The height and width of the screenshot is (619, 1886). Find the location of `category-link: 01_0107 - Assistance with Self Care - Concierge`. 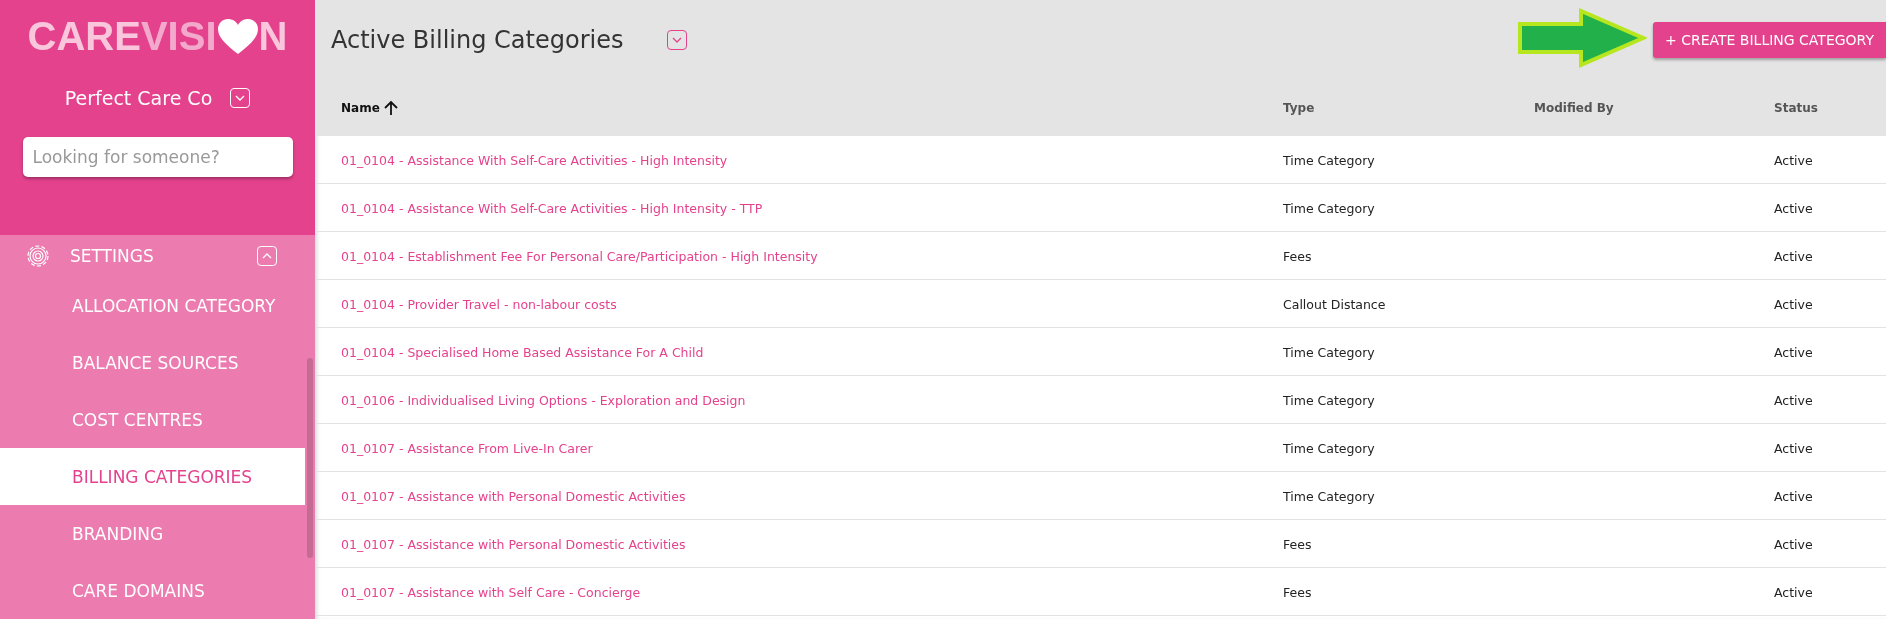

category-link: 01_0107 - Assistance with Self Care - Concierge is located at coordinates (491, 592).